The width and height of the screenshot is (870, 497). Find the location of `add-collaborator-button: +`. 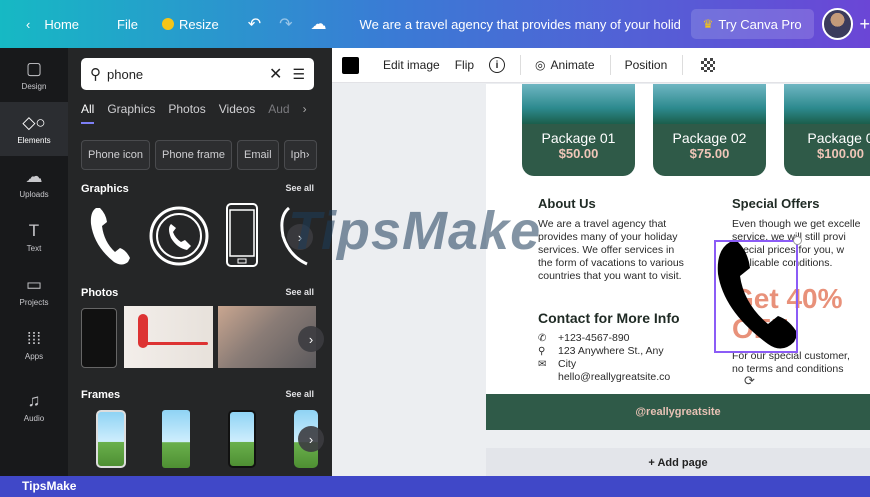

add-collaborator-button: + is located at coordinates (864, 24).